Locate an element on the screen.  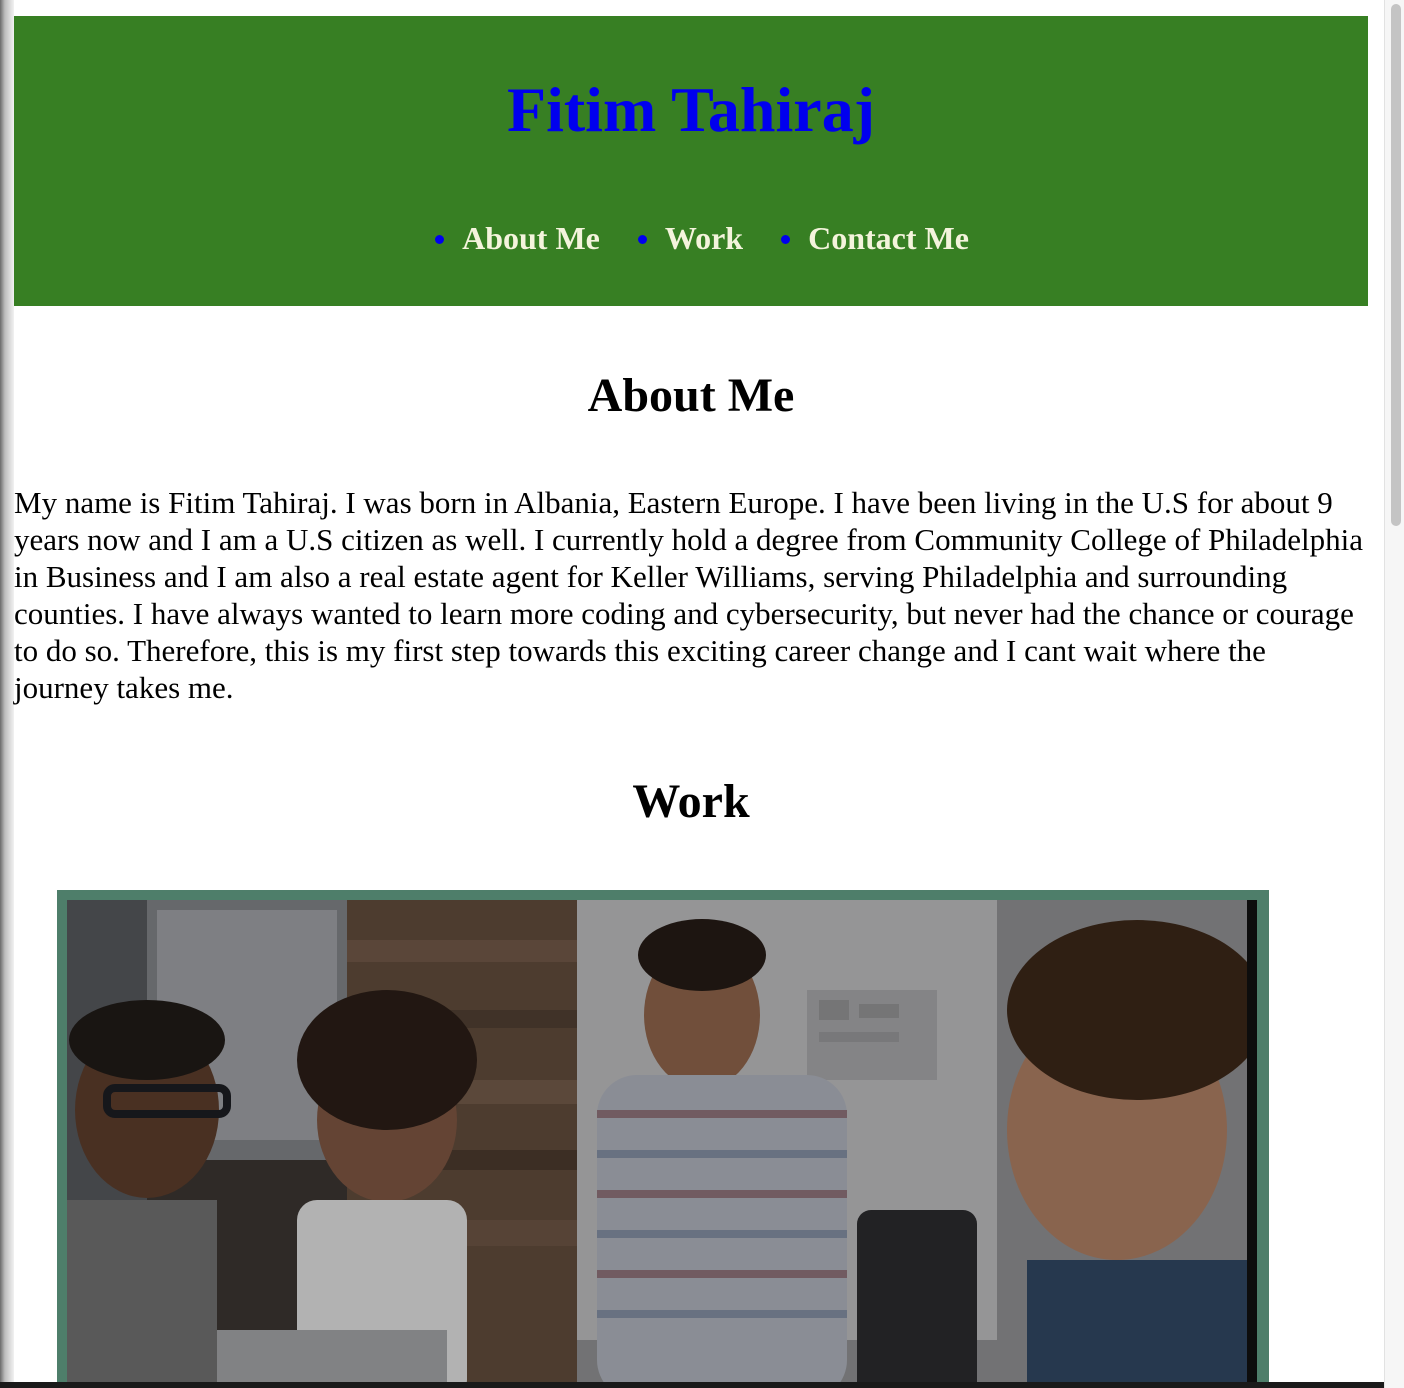
main-nav: About Me Work Contact Me is located at coordinates (691, 238).